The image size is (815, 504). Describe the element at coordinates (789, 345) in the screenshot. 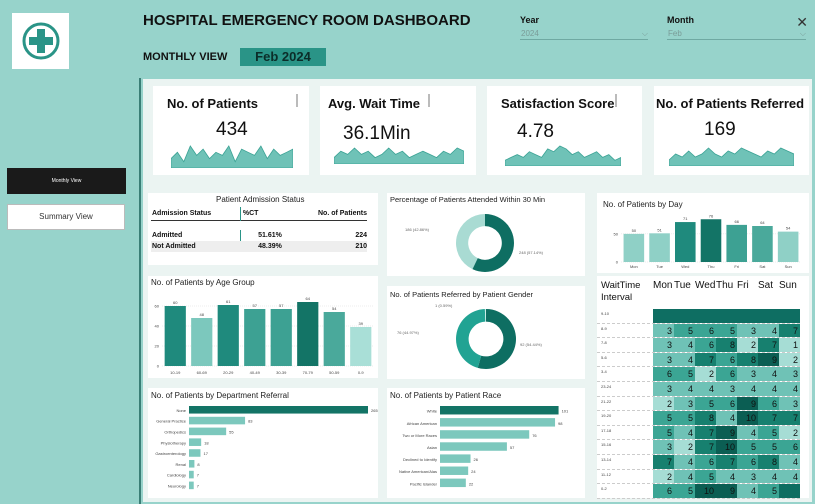

I see `heatmap-cell: 1` at that location.